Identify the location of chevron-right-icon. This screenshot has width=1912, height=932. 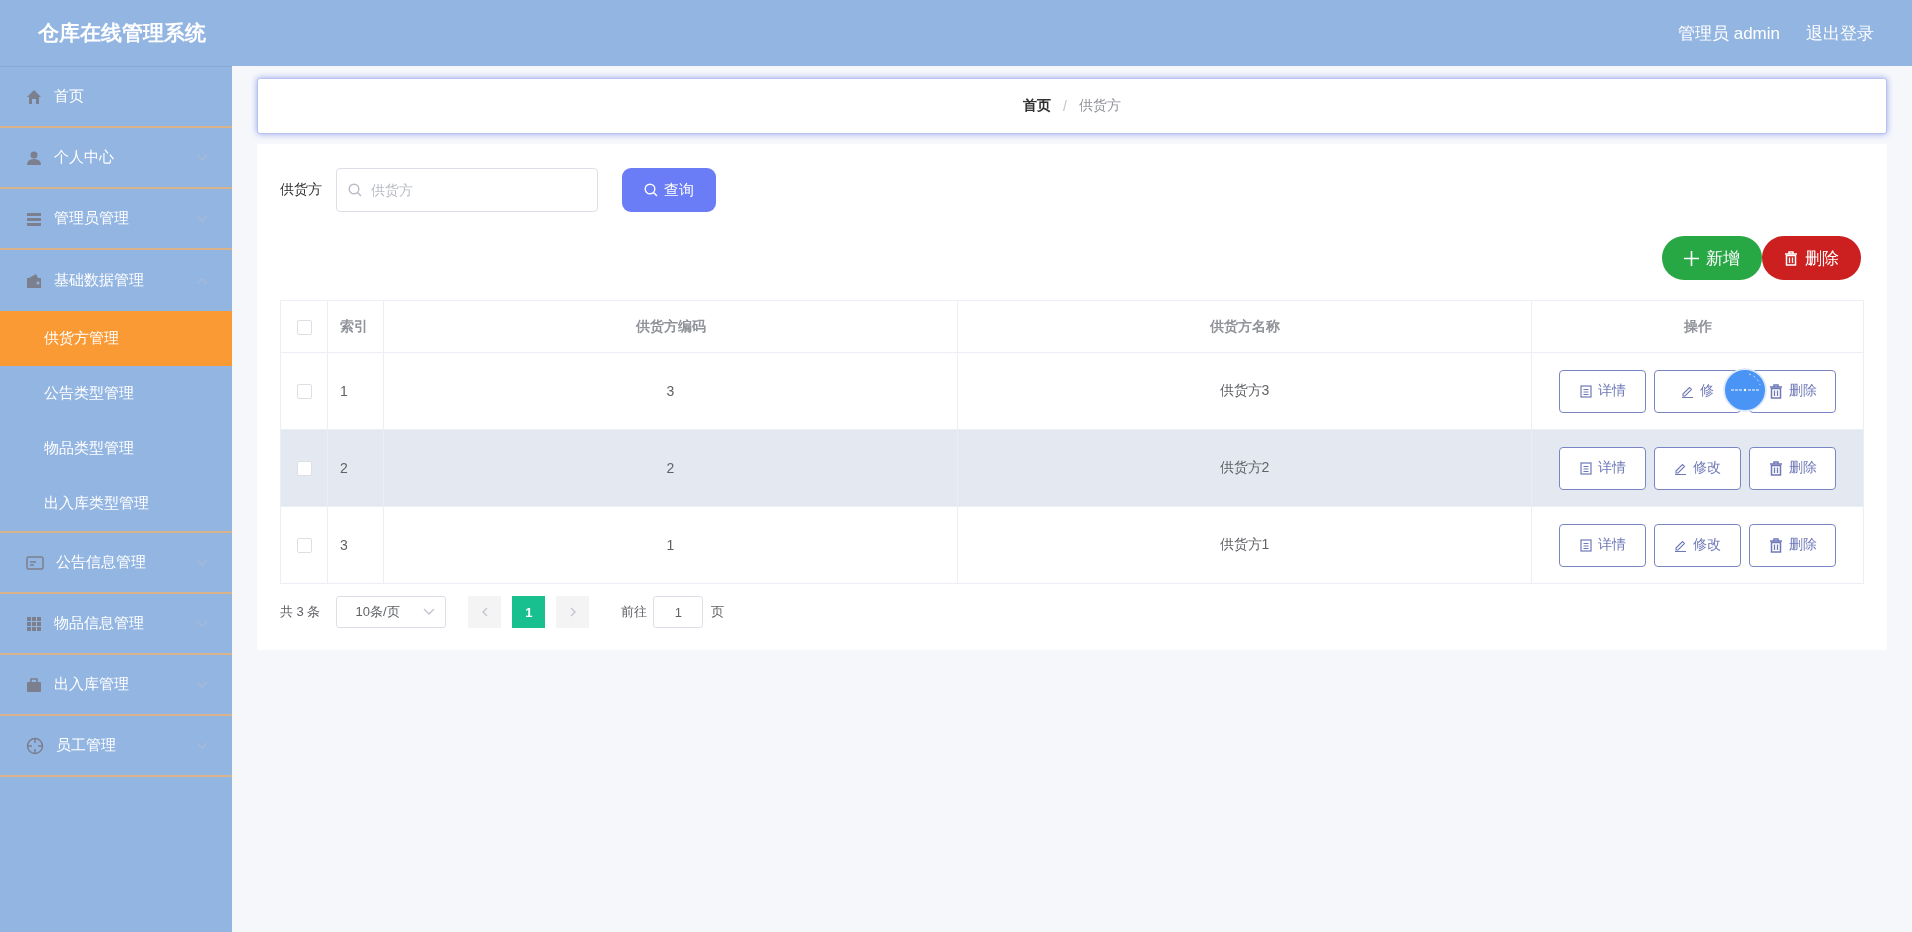
(572, 612).